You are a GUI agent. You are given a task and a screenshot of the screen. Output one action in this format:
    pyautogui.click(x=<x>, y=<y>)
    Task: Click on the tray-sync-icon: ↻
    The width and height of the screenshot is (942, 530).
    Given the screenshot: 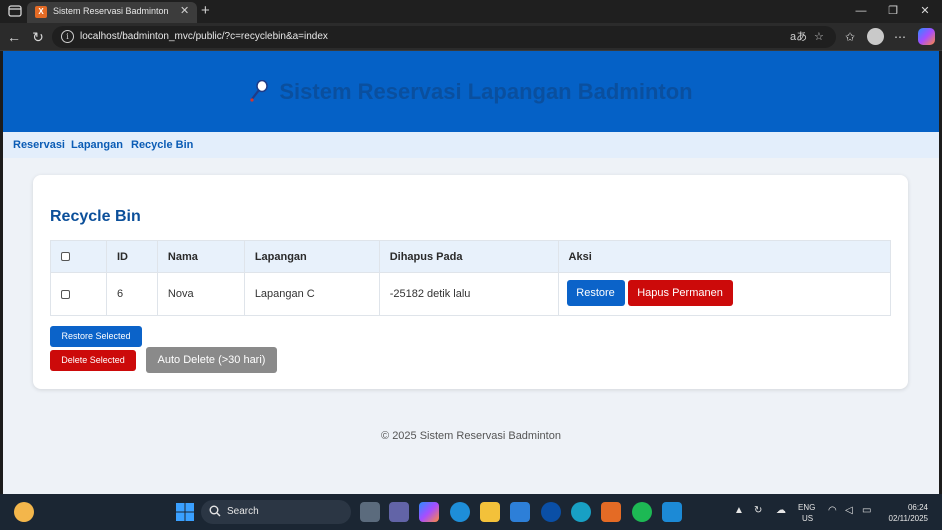 What is the action you would take?
    pyautogui.click(x=758, y=511)
    